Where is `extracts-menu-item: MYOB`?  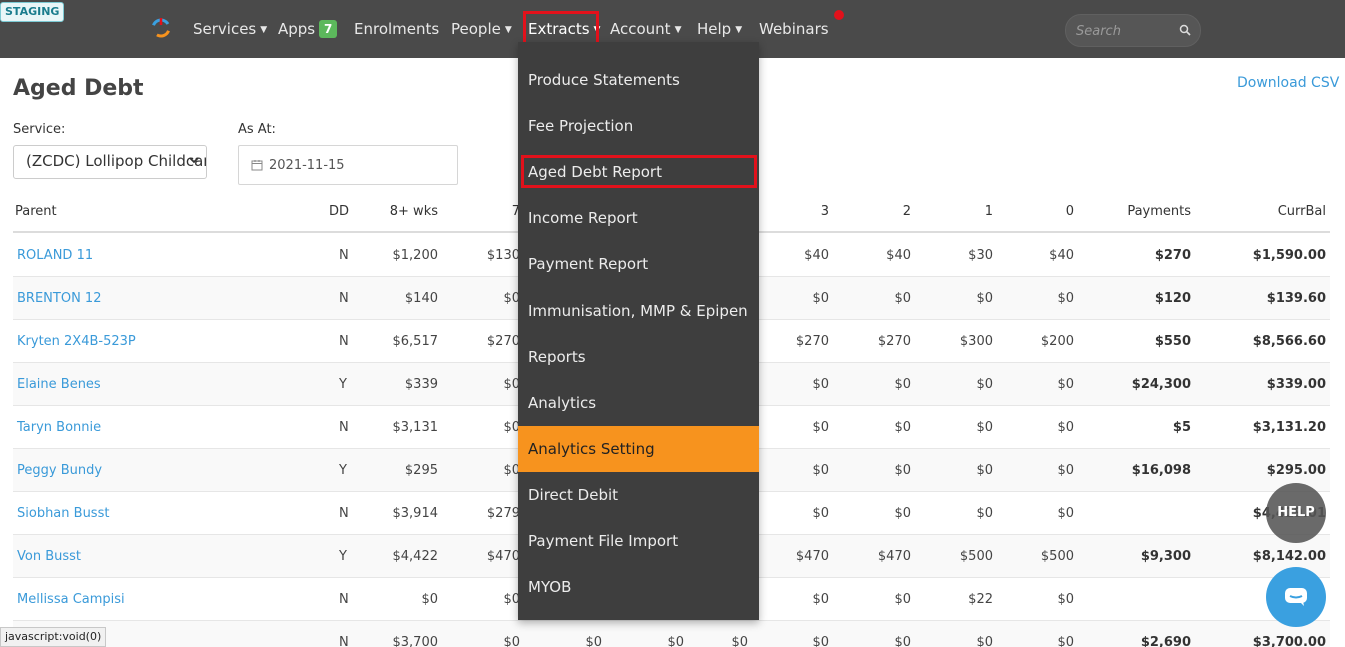
extracts-menu-item: MYOB is located at coordinates (638, 587).